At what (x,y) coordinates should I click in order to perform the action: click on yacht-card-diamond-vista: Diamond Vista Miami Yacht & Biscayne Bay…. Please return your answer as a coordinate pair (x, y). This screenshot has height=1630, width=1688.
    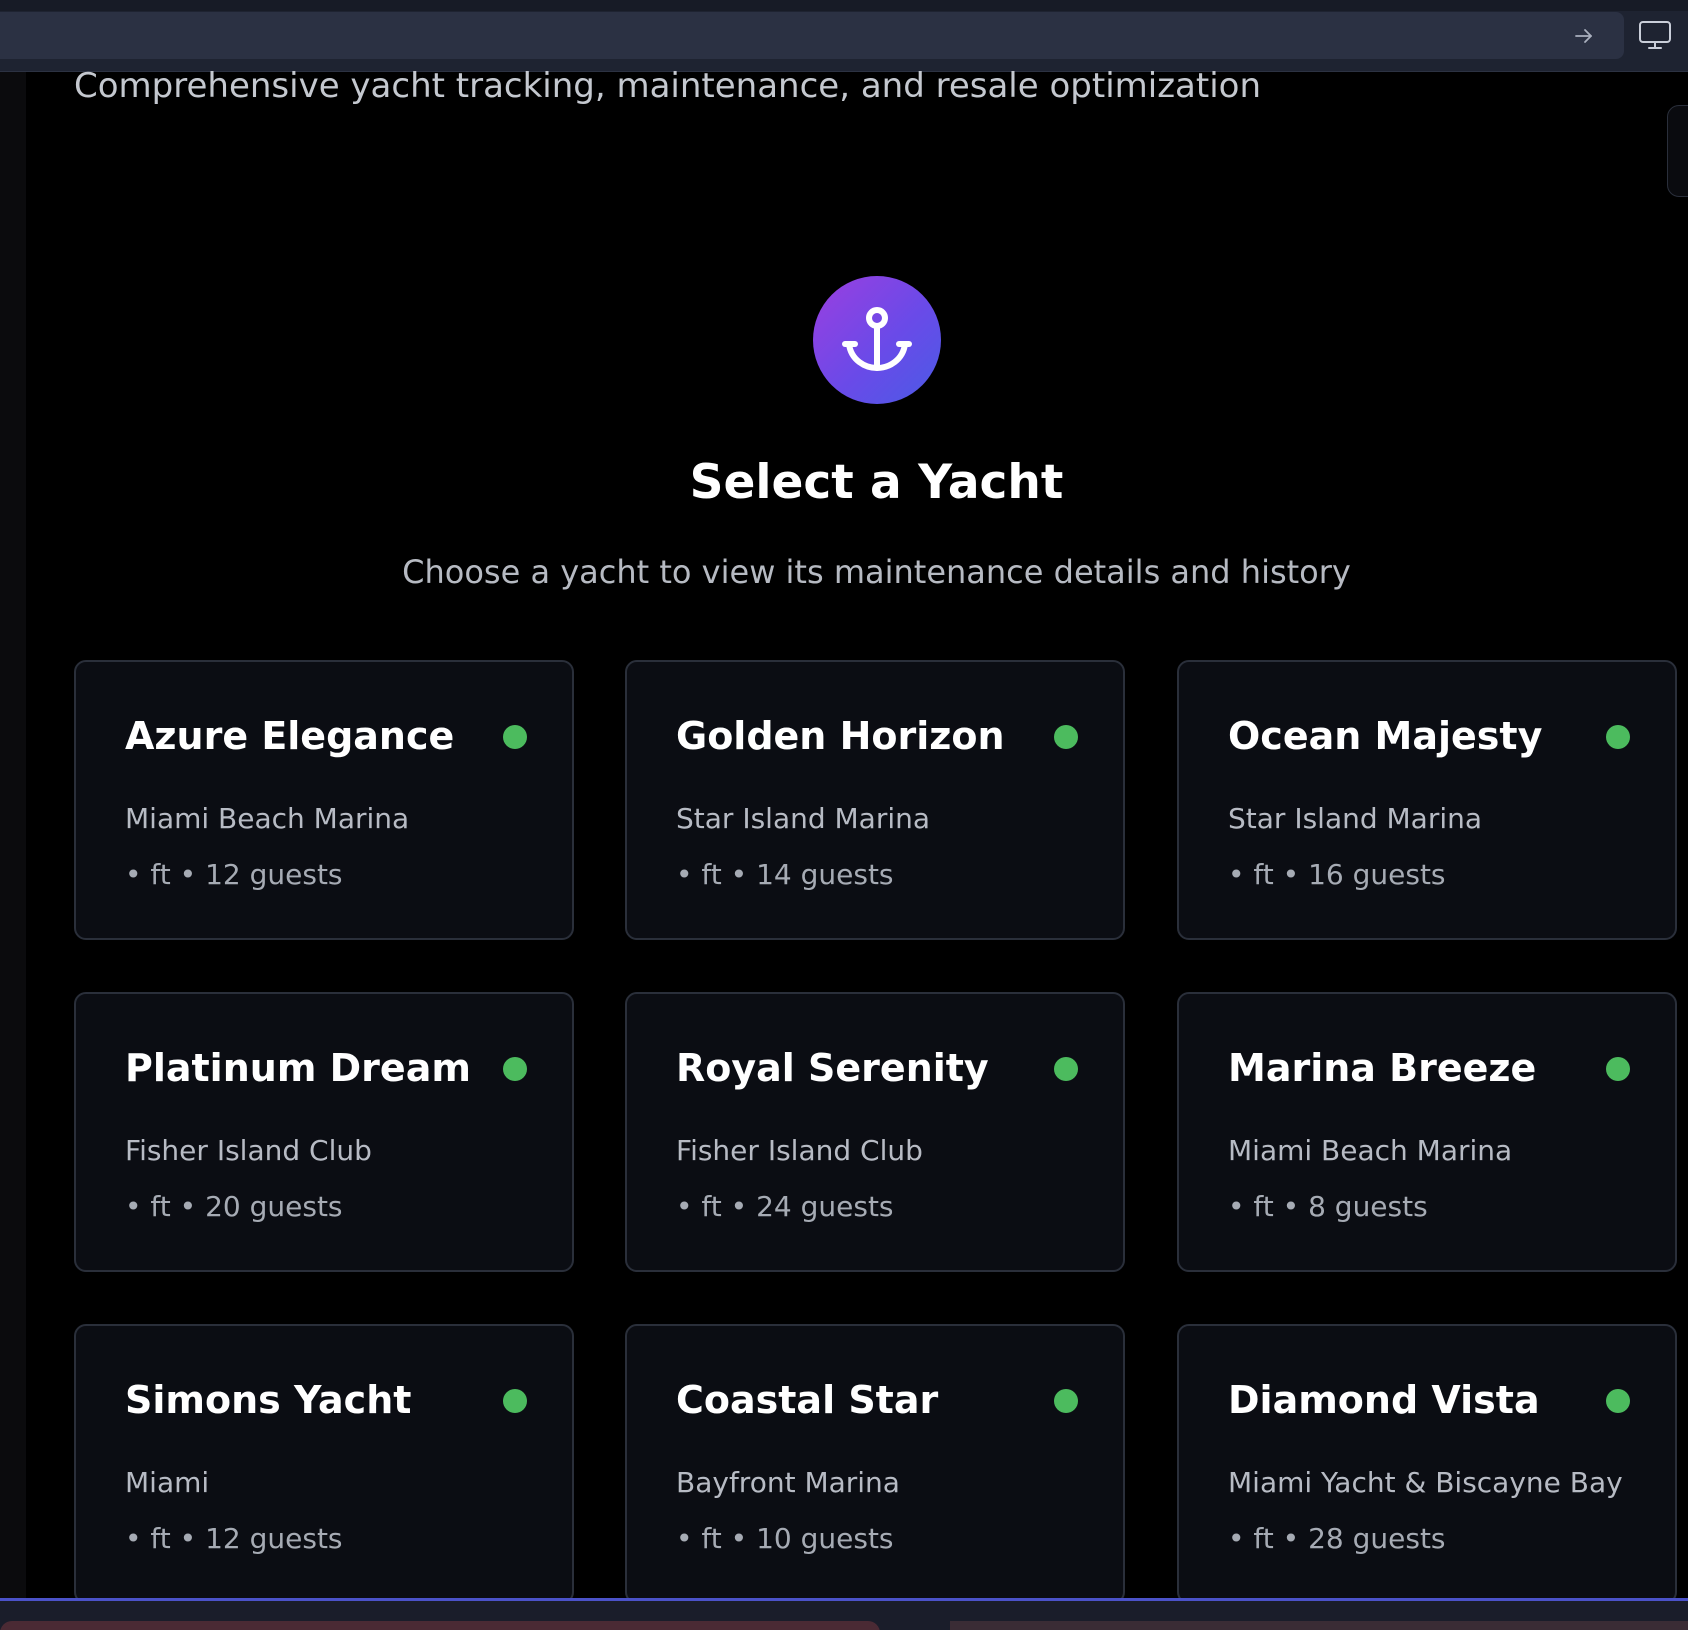
    Looking at the image, I should click on (1427, 1464).